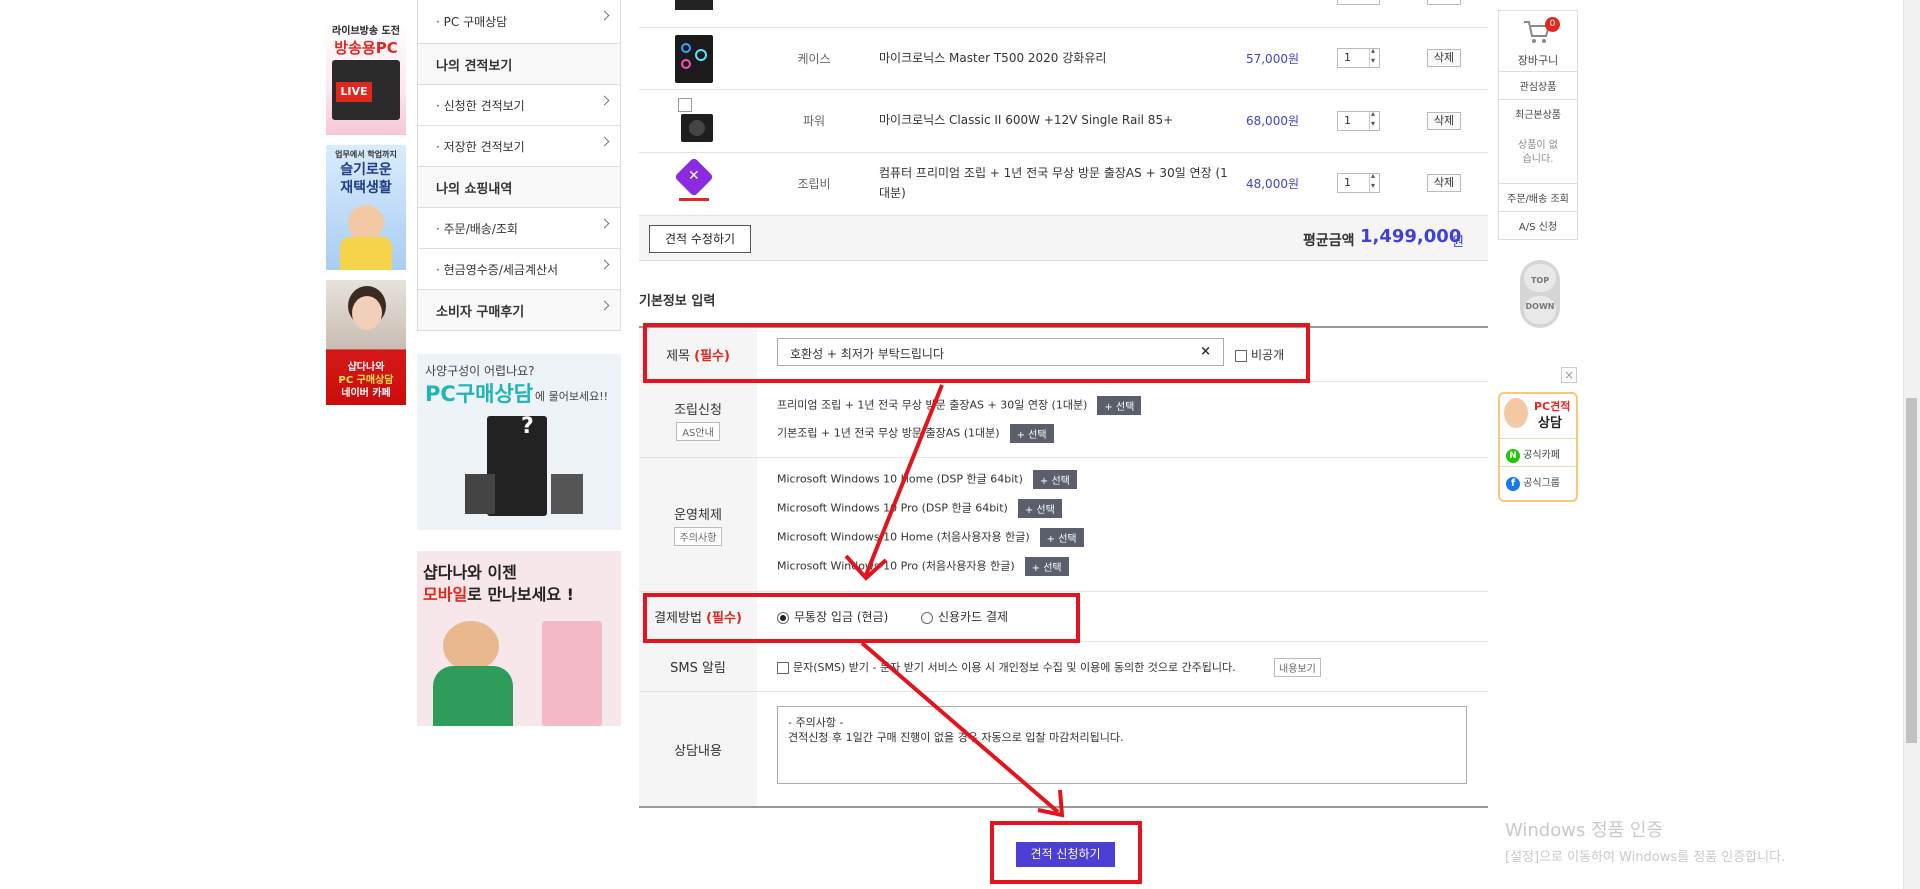 This screenshot has height=889, width=1920. I want to click on pc-consult-widget: PC견적 상담 N 공식카페 f 공식그룹, so click(1538, 447).